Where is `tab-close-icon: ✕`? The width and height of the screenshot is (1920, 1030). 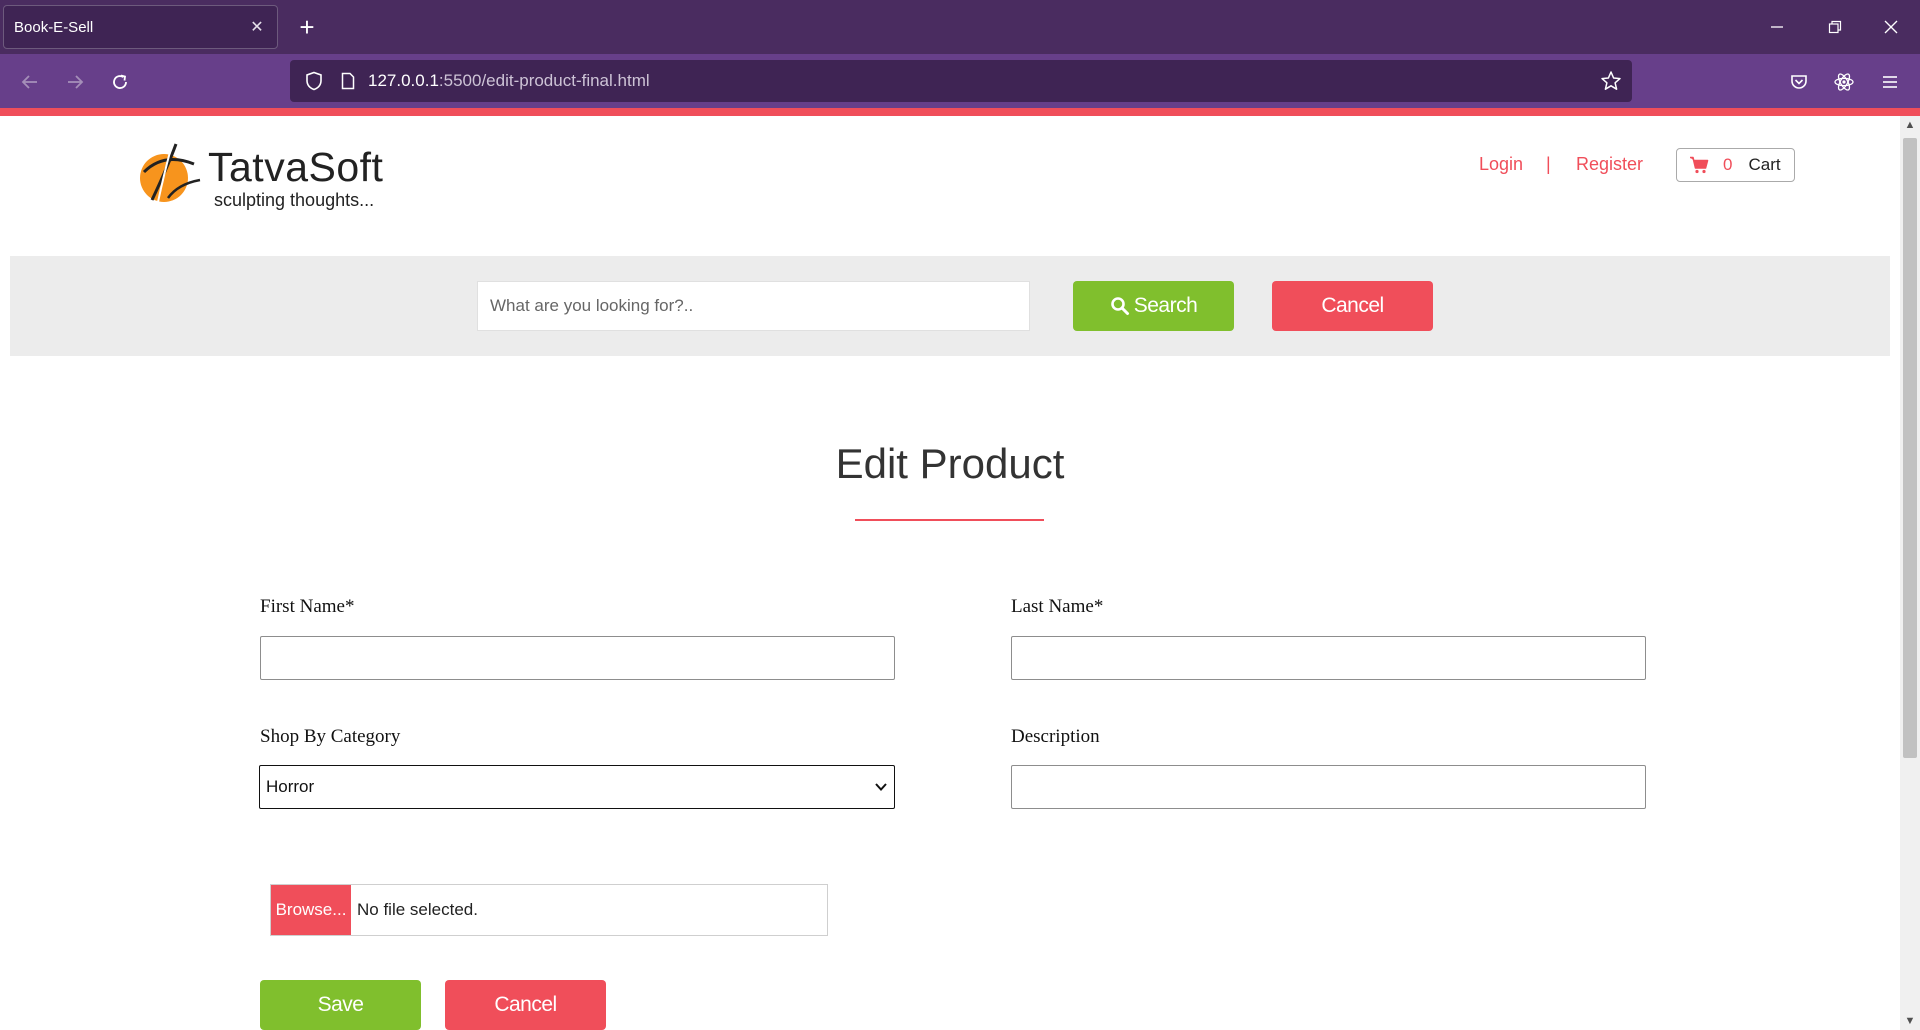
tab-close-icon: ✕ is located at coordinates (257, 27).